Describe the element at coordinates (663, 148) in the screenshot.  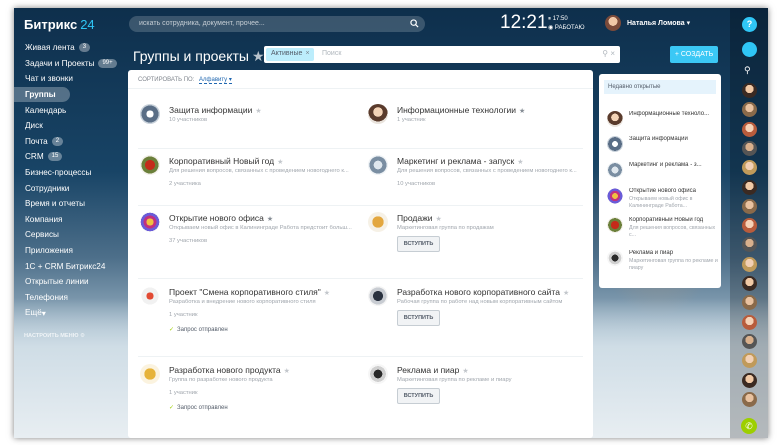
I see `recent-item: Защита информации` at that location.